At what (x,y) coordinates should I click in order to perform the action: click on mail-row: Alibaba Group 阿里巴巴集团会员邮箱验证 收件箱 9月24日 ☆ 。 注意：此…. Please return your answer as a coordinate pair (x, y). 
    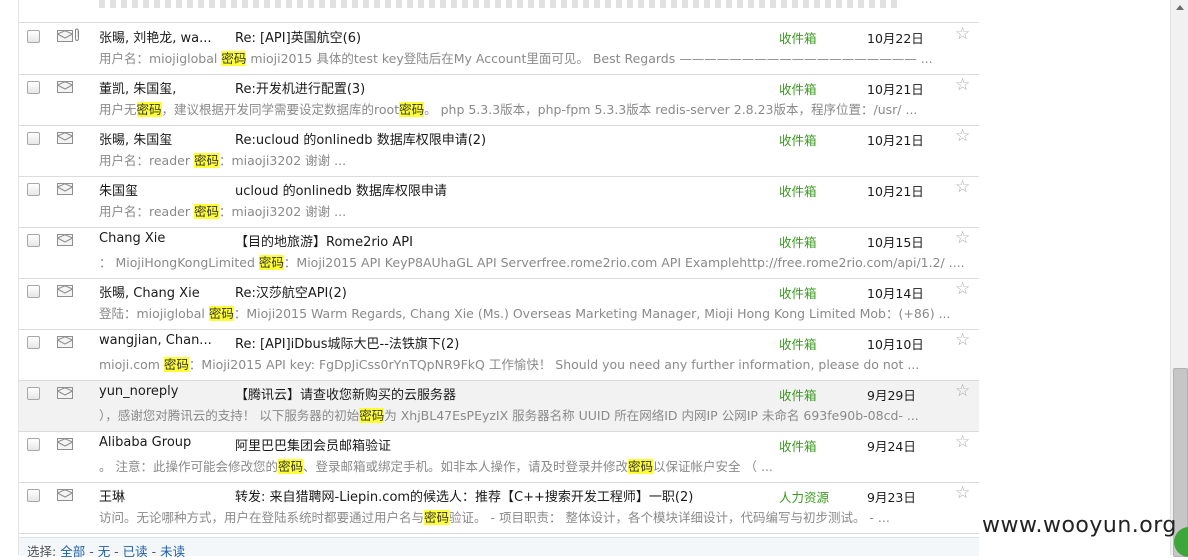
    Looking at the image, I should click on (499, 457).